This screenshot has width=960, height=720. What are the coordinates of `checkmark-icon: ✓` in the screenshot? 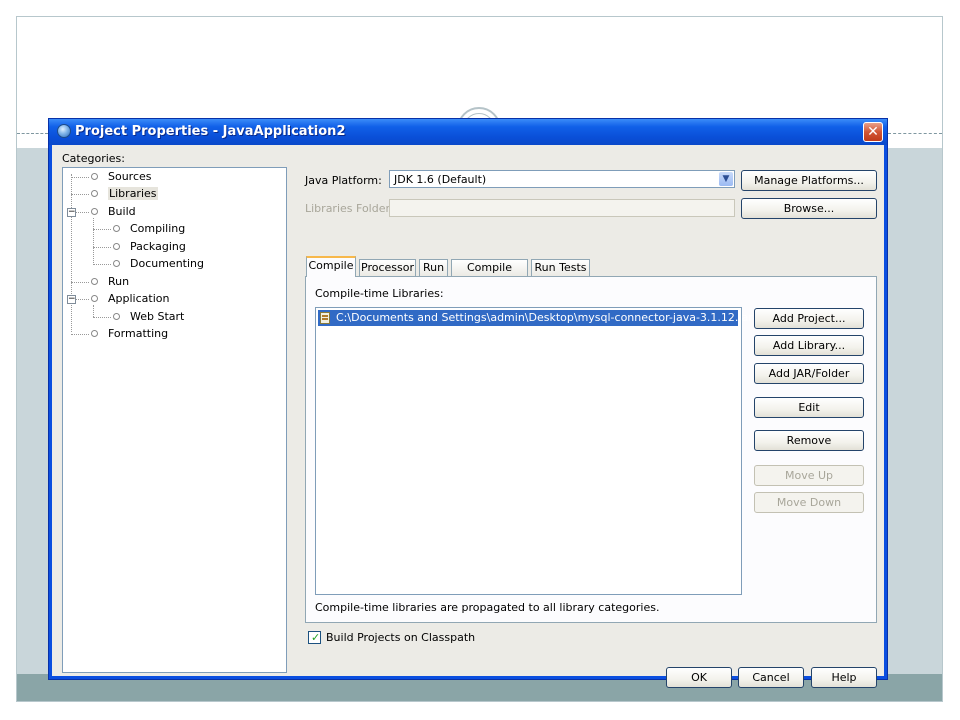 It's located at (316, 637).